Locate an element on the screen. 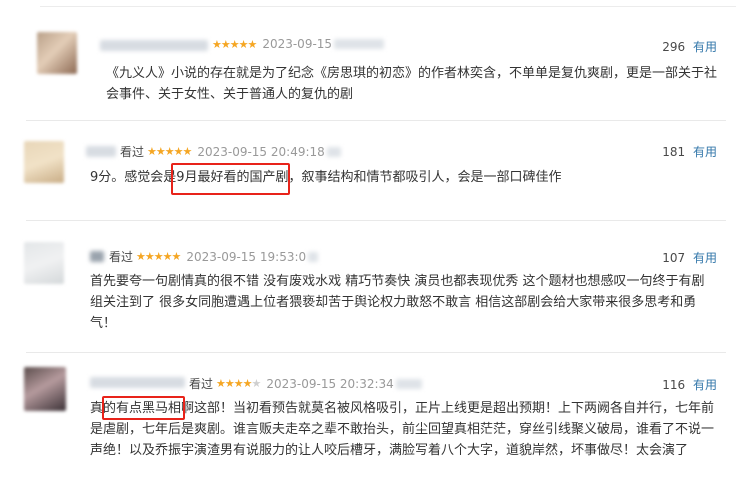 The height and width of the screenshot is (496, 736). review-meta: ★★★★★ 2023-09-15 is located at coordinates (298, 44).